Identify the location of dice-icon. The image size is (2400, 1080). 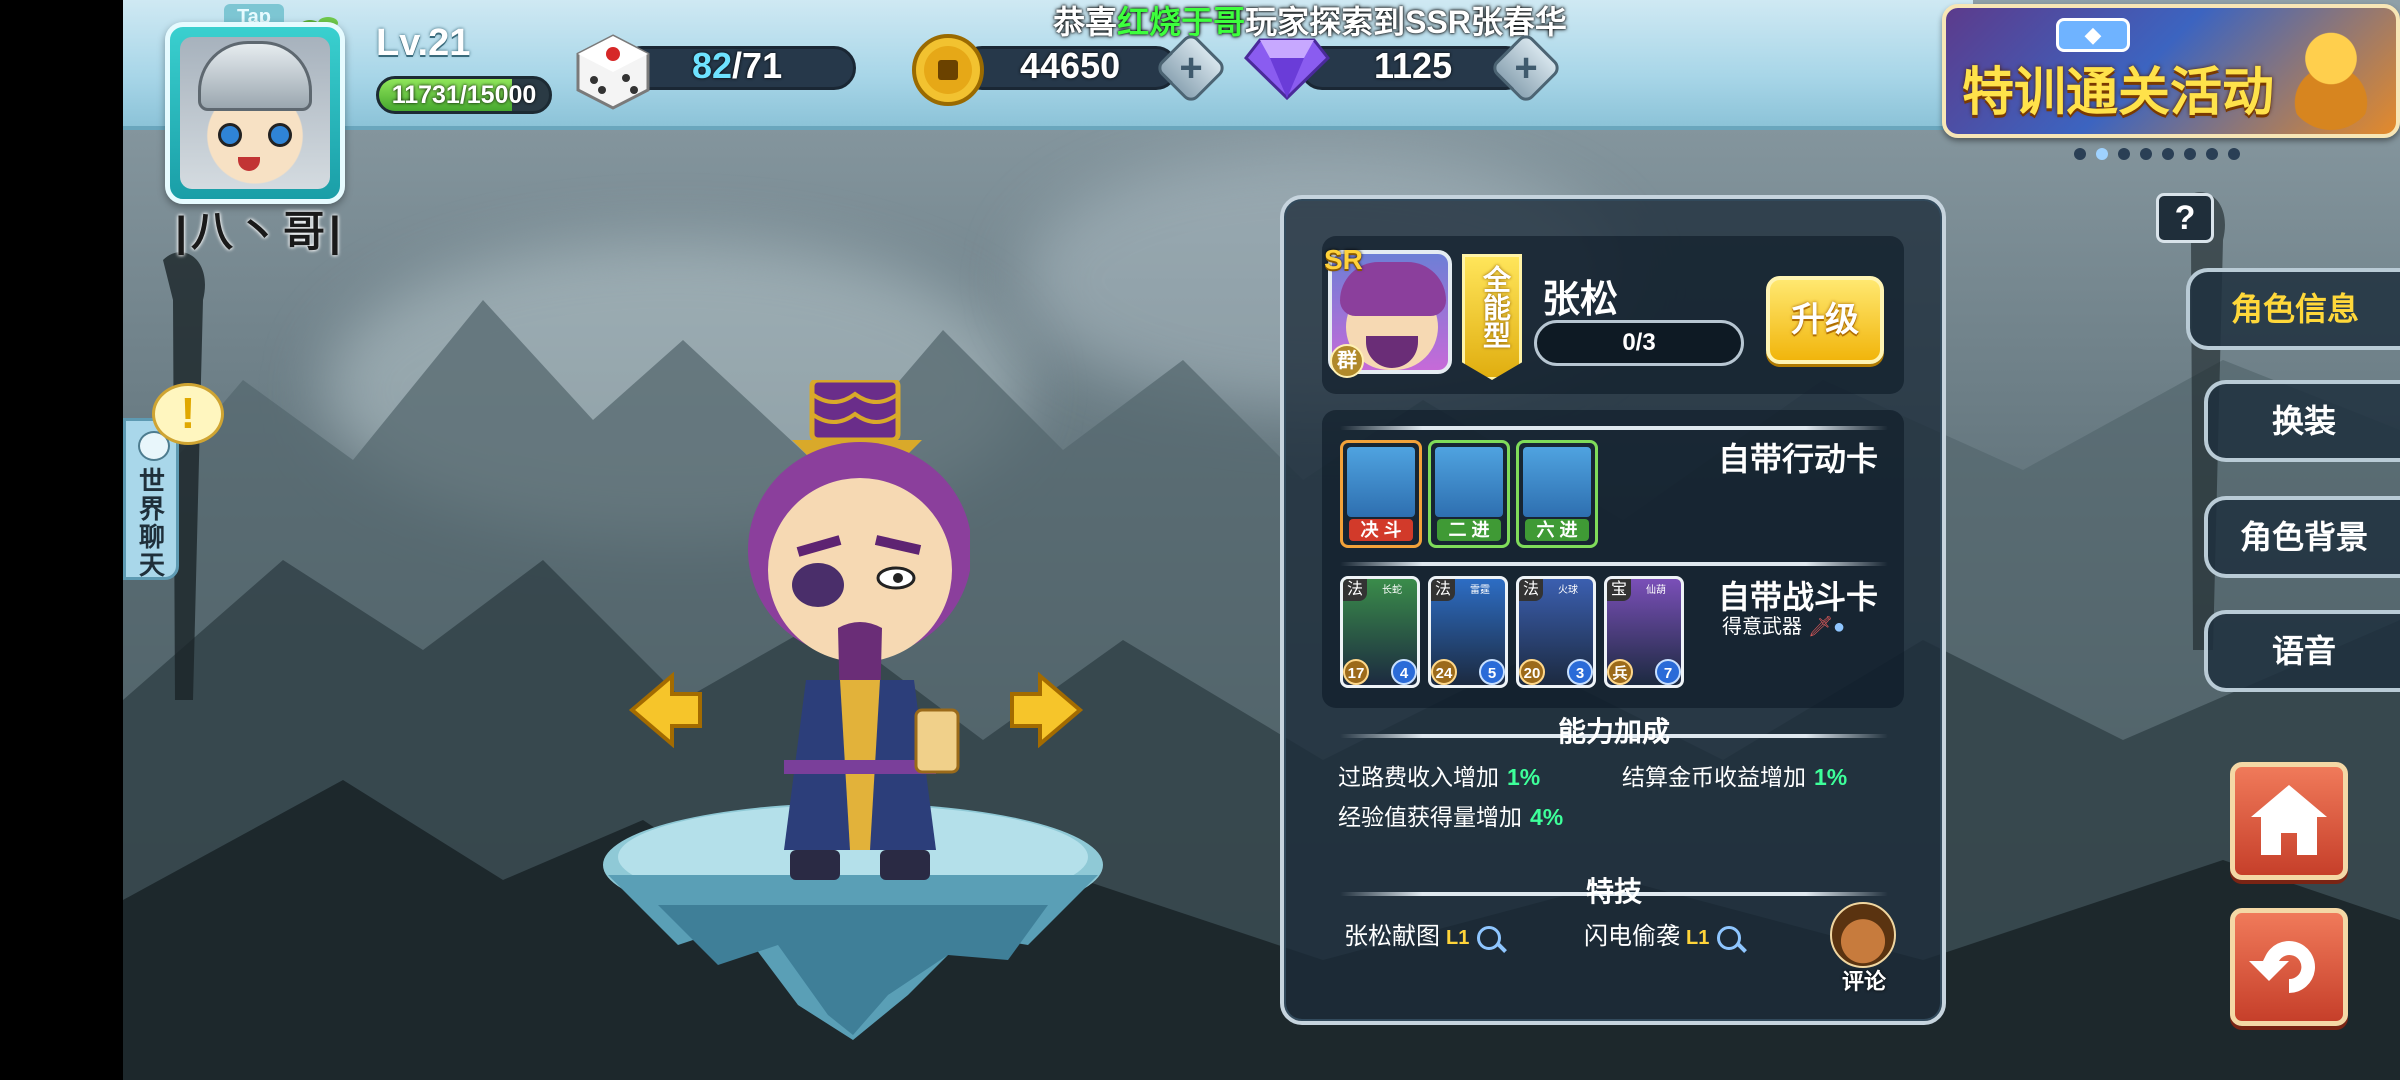
(613, 72).